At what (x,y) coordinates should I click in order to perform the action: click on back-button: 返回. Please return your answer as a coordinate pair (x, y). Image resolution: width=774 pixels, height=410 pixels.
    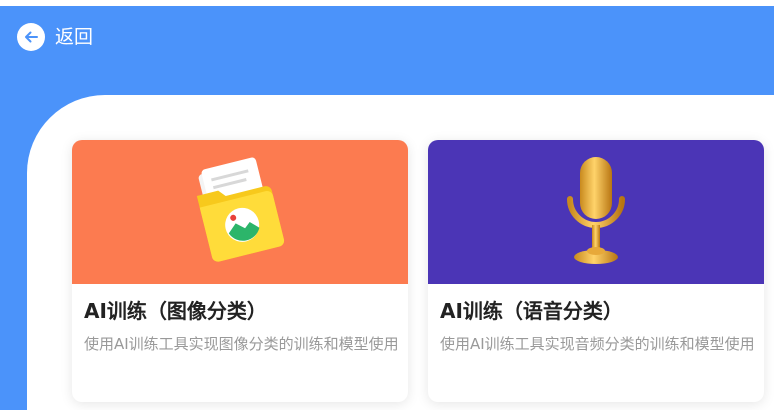
    Looking at the image, I should click on (55, 37).